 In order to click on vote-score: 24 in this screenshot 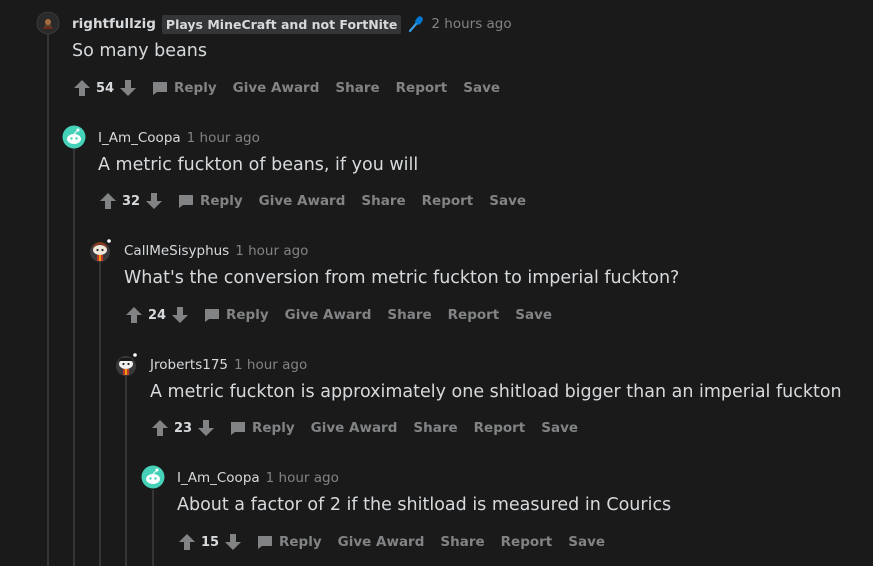, I will do `click(157, 315)`.